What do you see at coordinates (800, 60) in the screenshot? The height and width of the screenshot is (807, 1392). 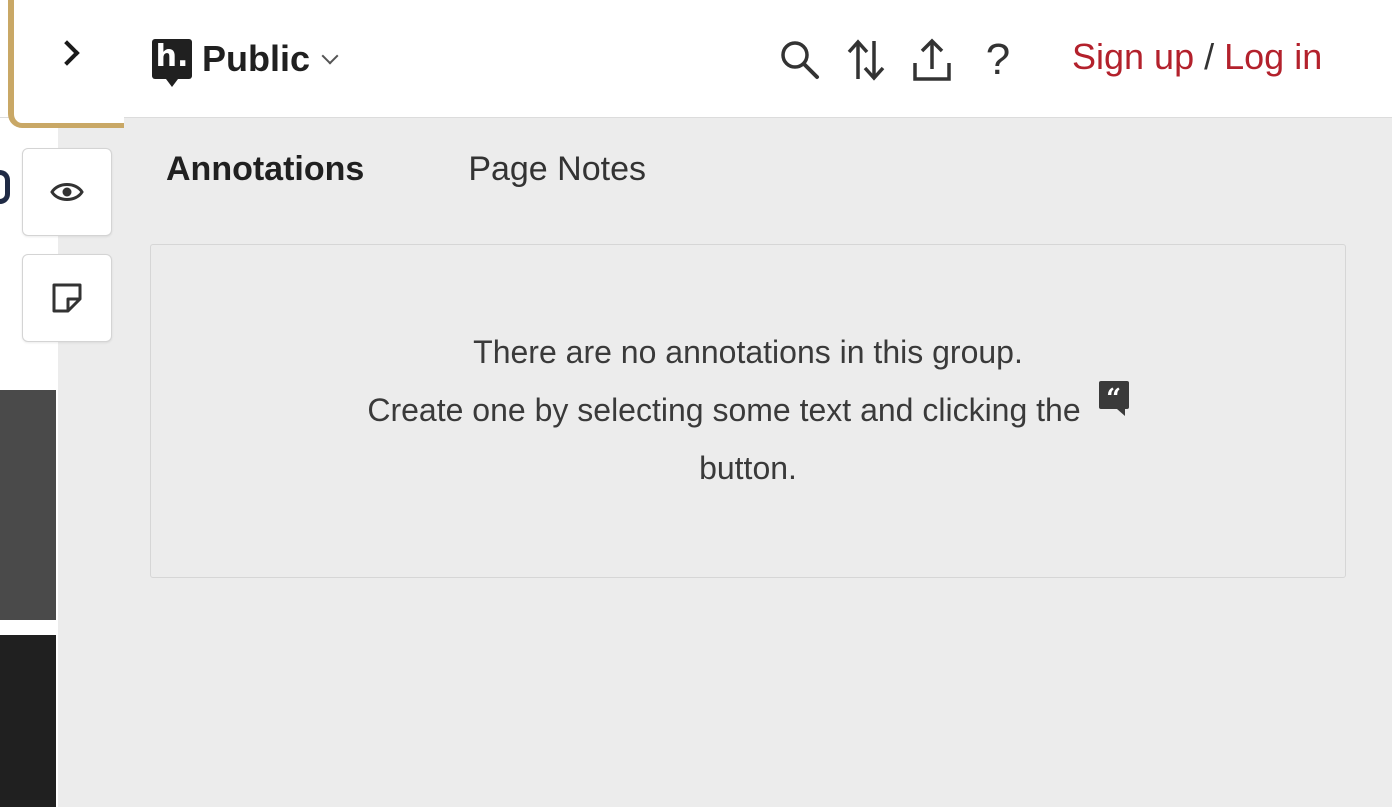 I see `search-icon` at bounding box center [800, 60].